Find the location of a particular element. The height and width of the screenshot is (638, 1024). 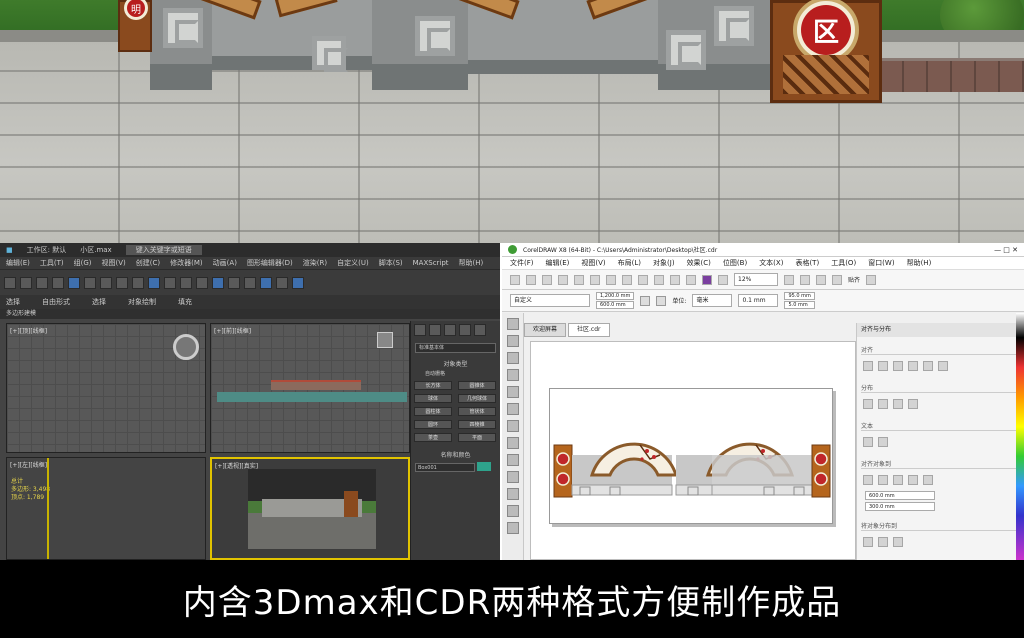

primitive-button: 长方体 is located at coordinates (433, 385).